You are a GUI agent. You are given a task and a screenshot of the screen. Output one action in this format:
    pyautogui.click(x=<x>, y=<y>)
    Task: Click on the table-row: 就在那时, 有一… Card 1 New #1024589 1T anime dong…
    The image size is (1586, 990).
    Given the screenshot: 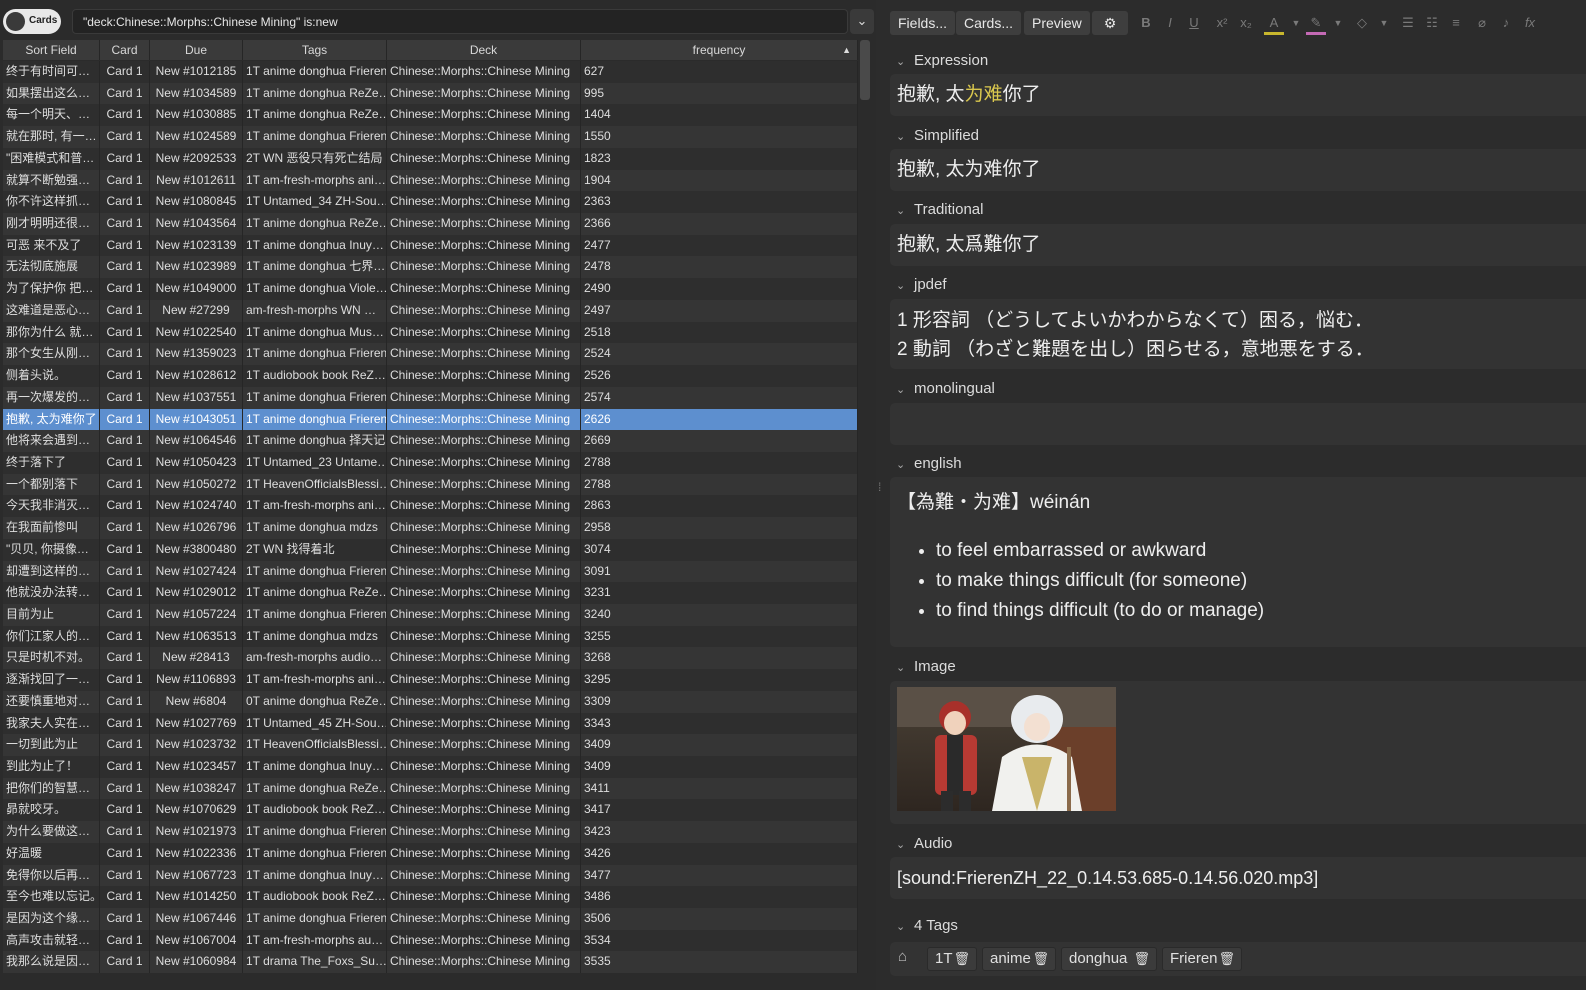 What is the action you would take?
    pyautogui.click(x=430, y=137)
    